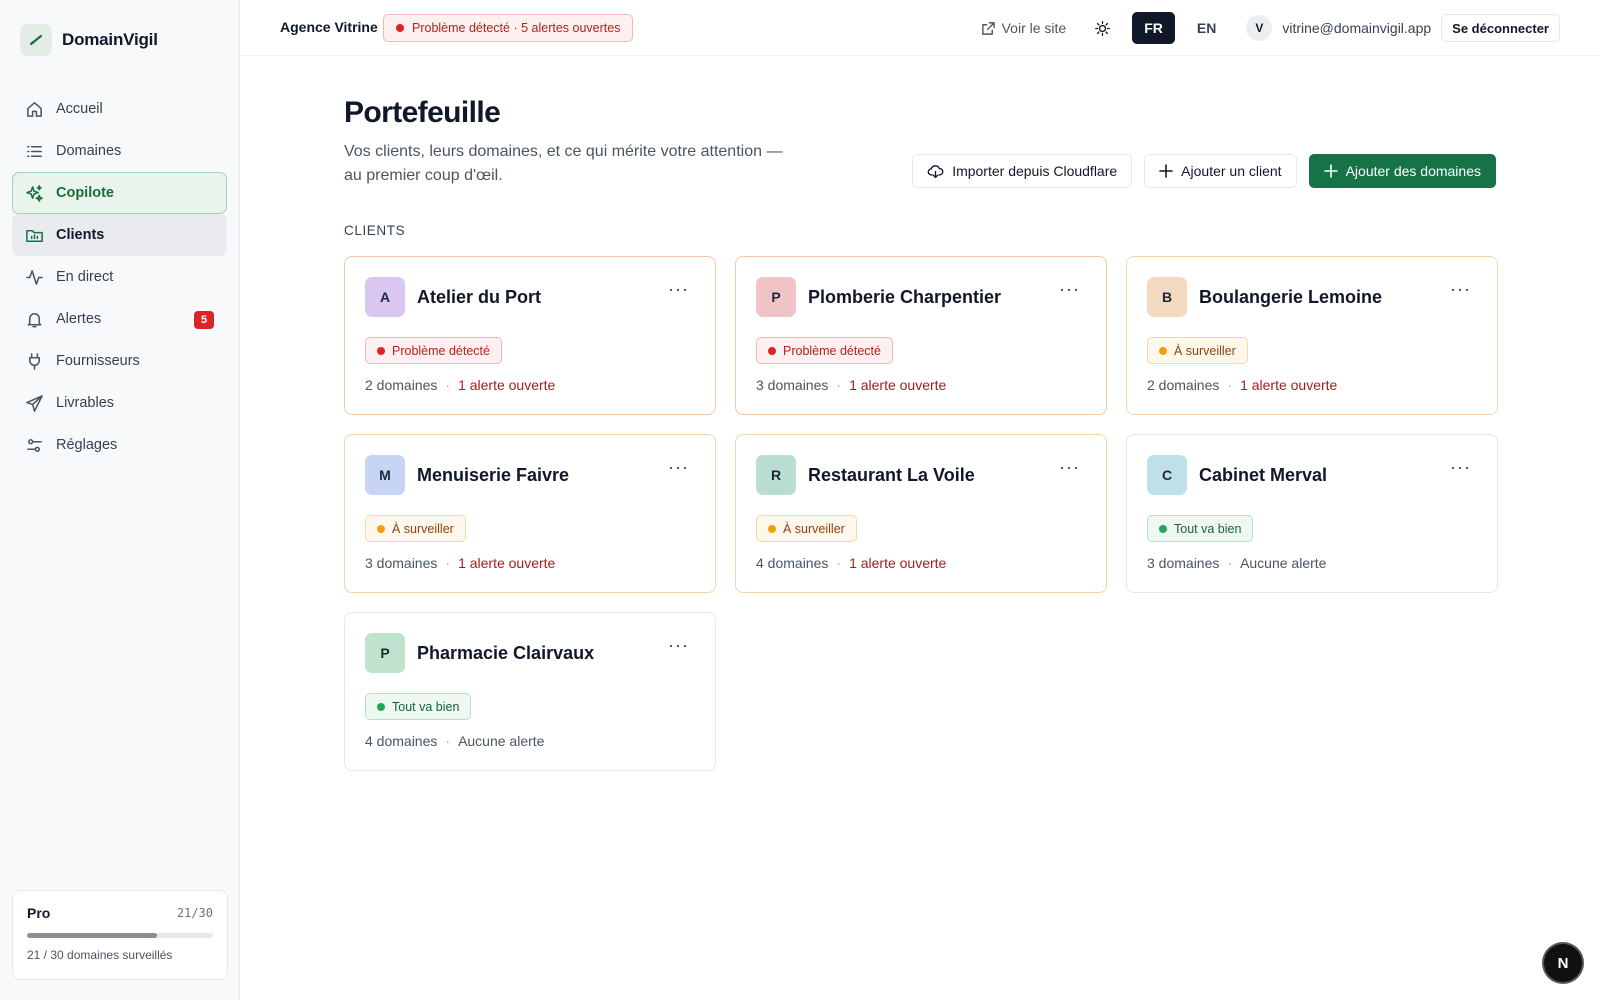  I want to click on client-status-text: Problème détecté, so click(441, 350).